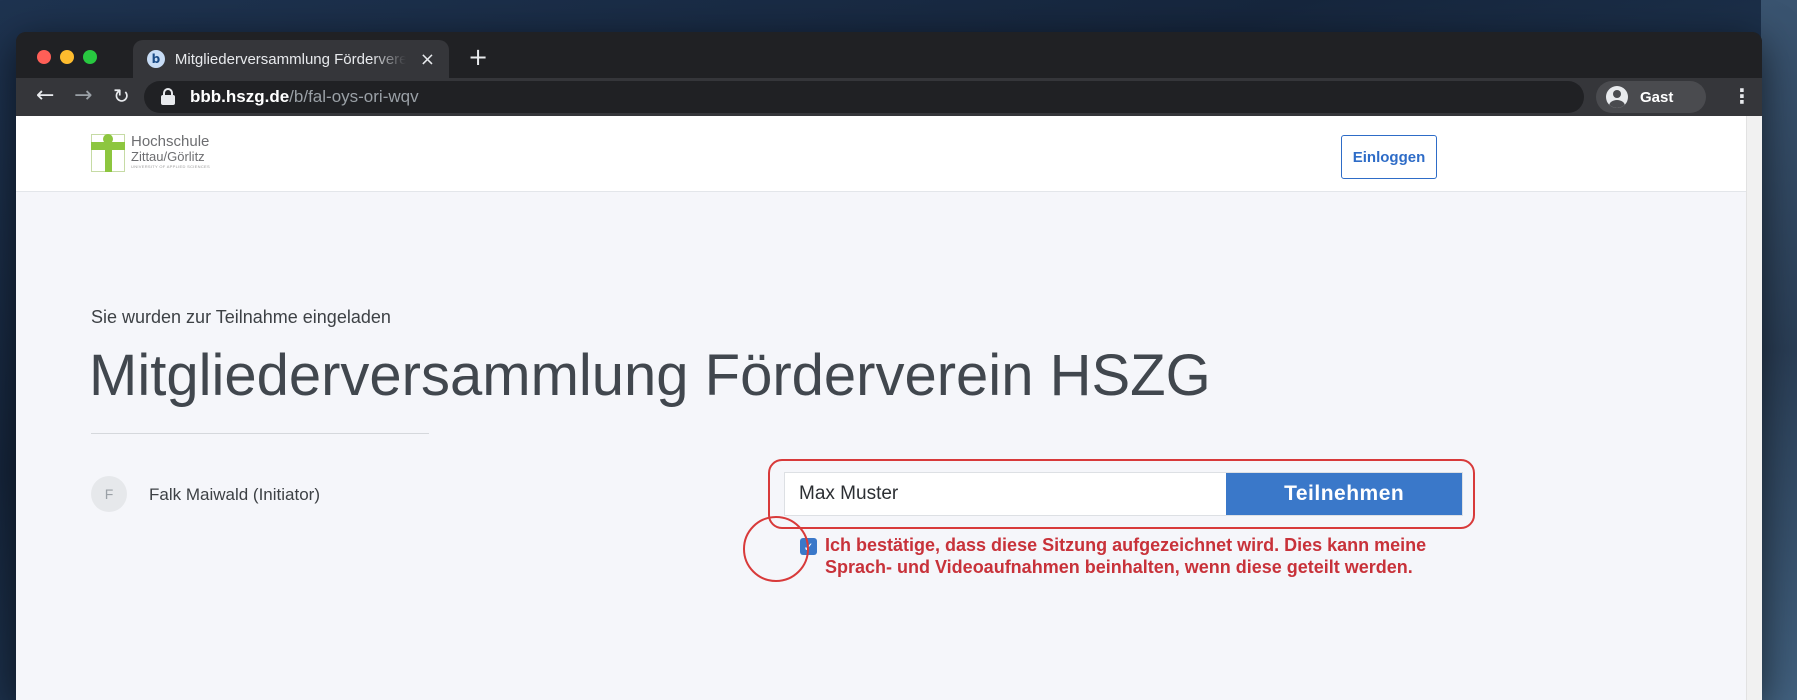 The width and height of the screenshot is (1797, 700). What do you see at coordinates (168, 156) in the screenshot?
I see `logo-line2: Zittau/Görlitz` at bounding box center [168, 156].